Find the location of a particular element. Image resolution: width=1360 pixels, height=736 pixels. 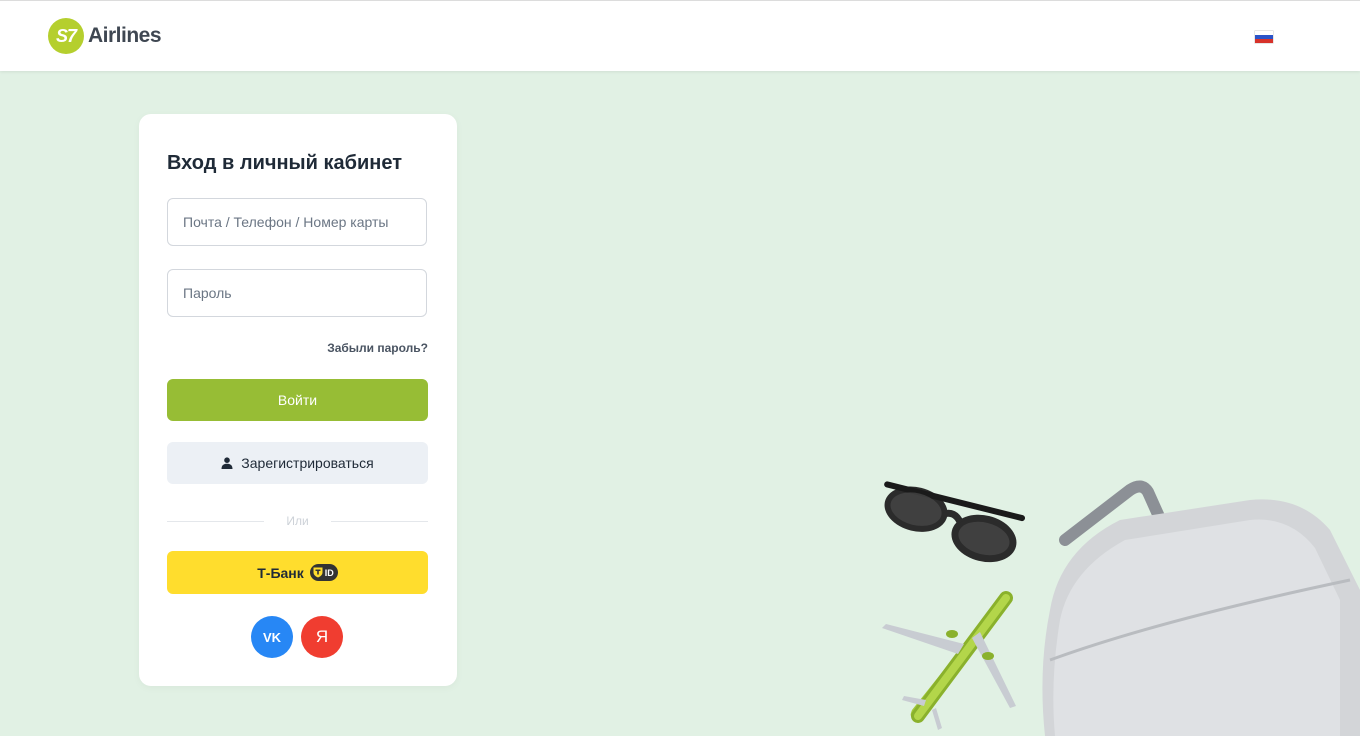

user-icon is located at coordinates (227, 463).